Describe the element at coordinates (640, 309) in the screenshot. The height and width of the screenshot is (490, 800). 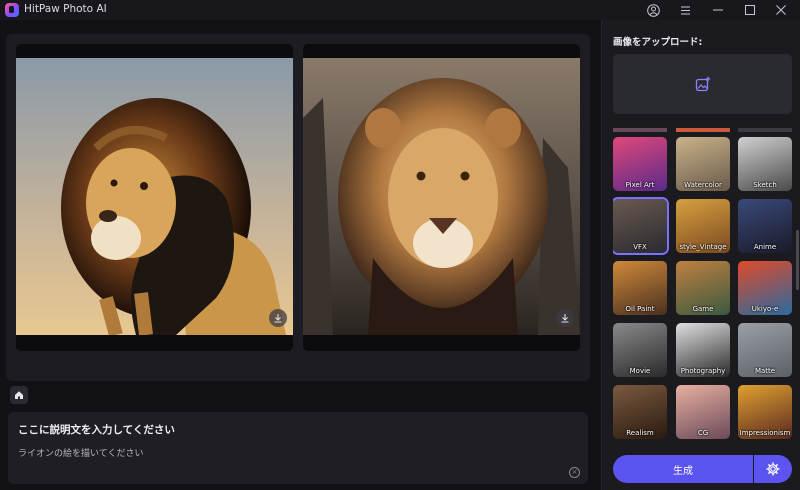
I see `style-label: Oil Paint` at that location.